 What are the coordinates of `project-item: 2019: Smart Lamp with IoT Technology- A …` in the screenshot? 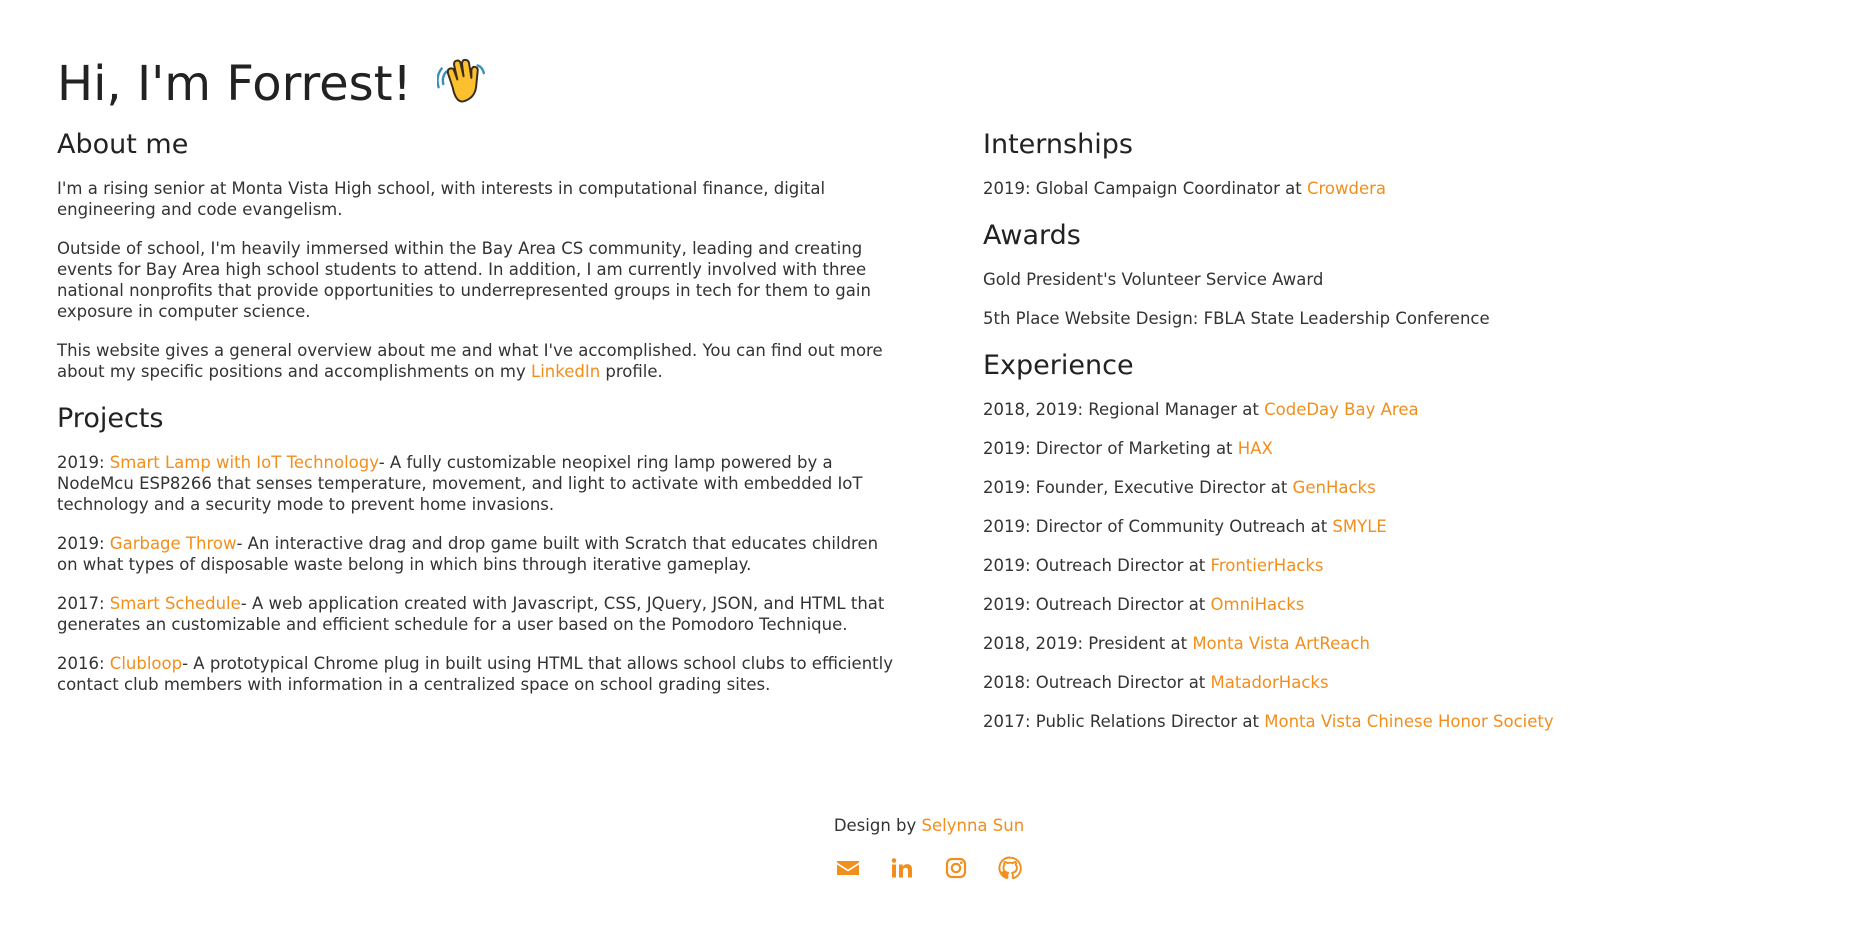 It's located at (477, 483).